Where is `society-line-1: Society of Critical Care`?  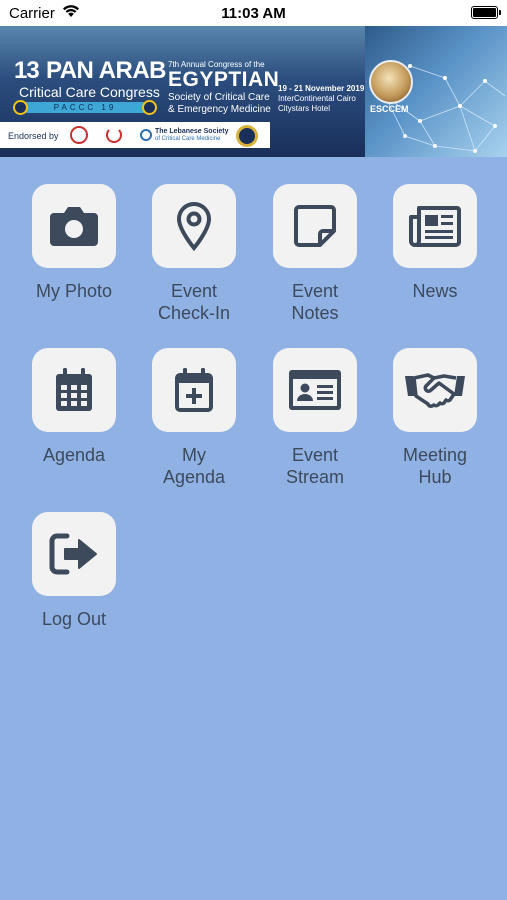 society-line-1: Society of Critical Care is located at coordinates (219, 97).